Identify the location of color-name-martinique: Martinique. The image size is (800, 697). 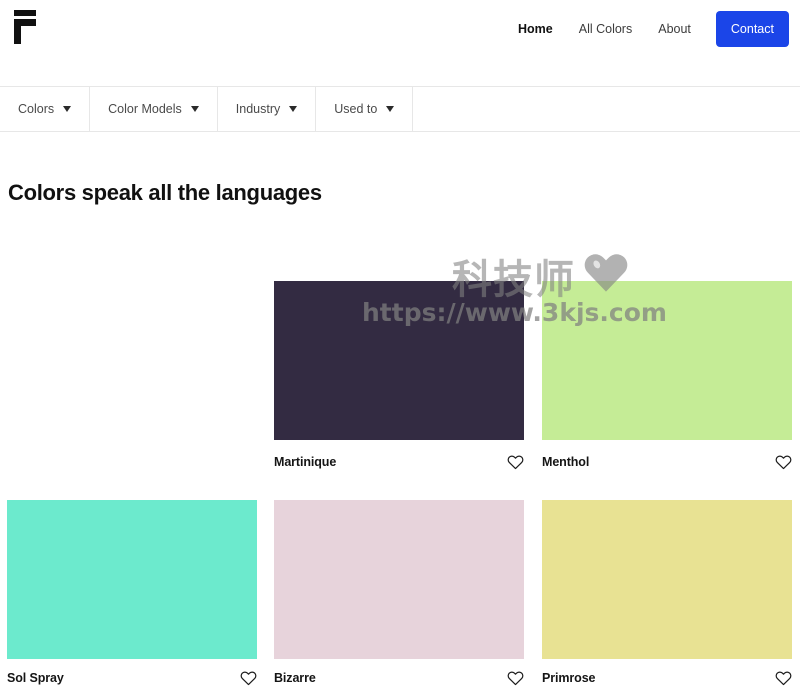
(305, 462).